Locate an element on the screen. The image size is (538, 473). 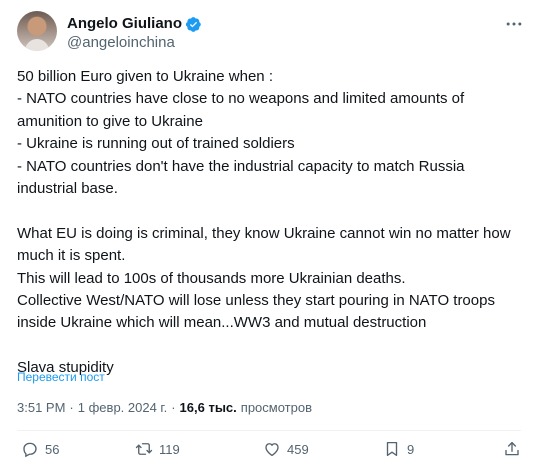
author-name-row: Angelo Giuliano is located at coordinates (134, 24).